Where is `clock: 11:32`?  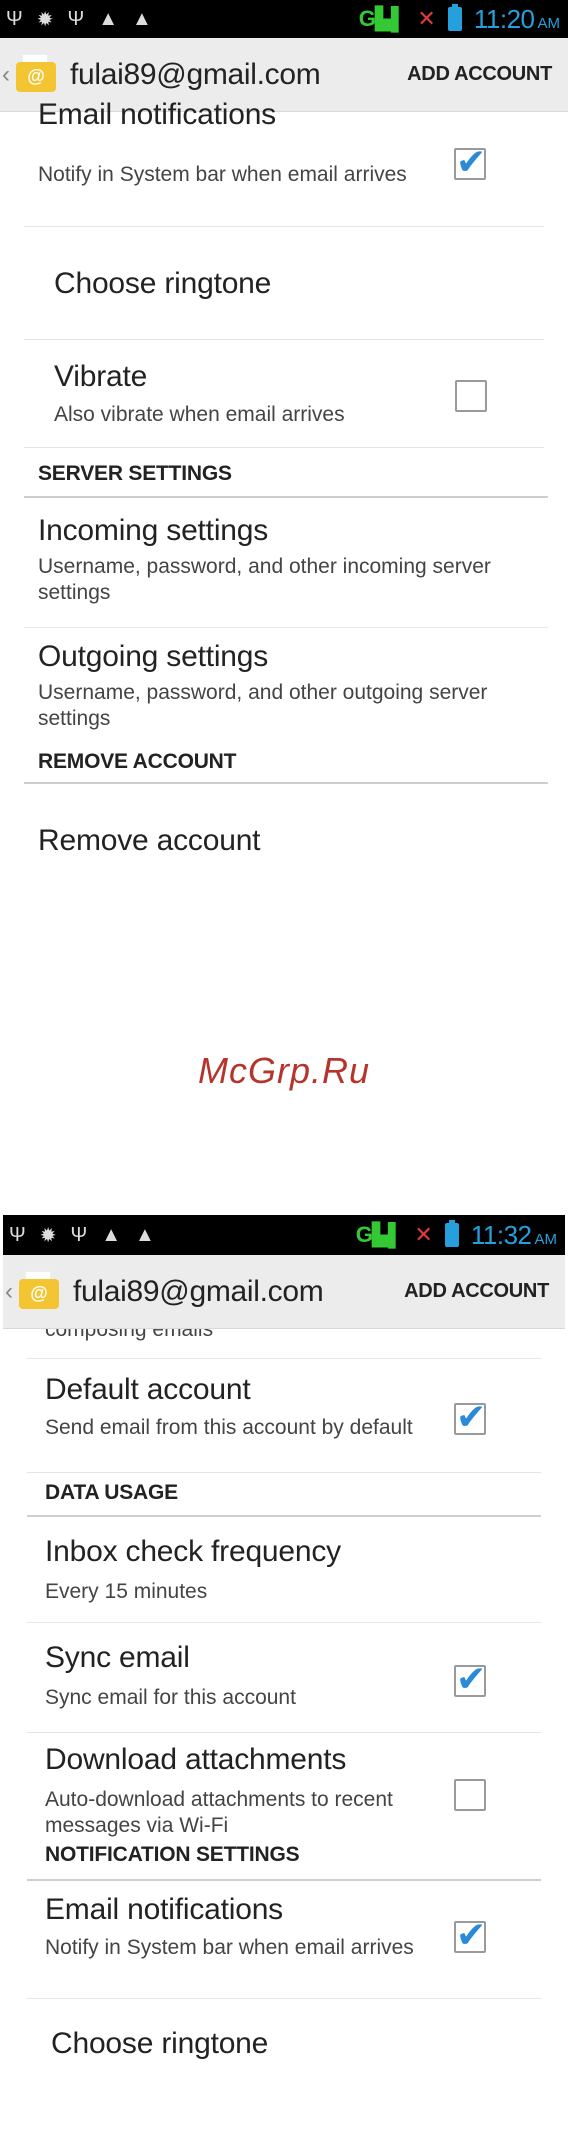
clock: 11:32 is located at coordinates (501, 1234).